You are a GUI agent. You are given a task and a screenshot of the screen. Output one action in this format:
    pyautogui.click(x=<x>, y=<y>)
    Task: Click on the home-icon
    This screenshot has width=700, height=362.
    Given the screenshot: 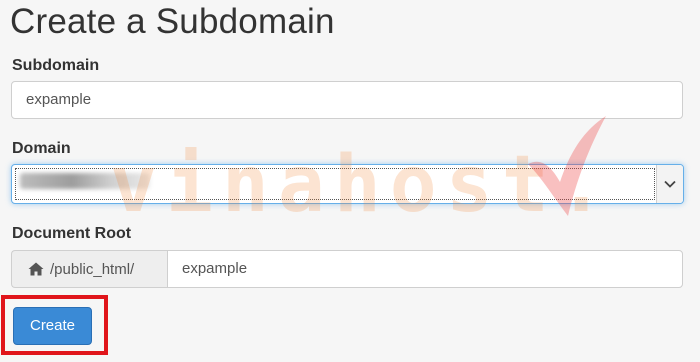 What is the action you would take?
    pyautogui.click(x=36, y=269)
    